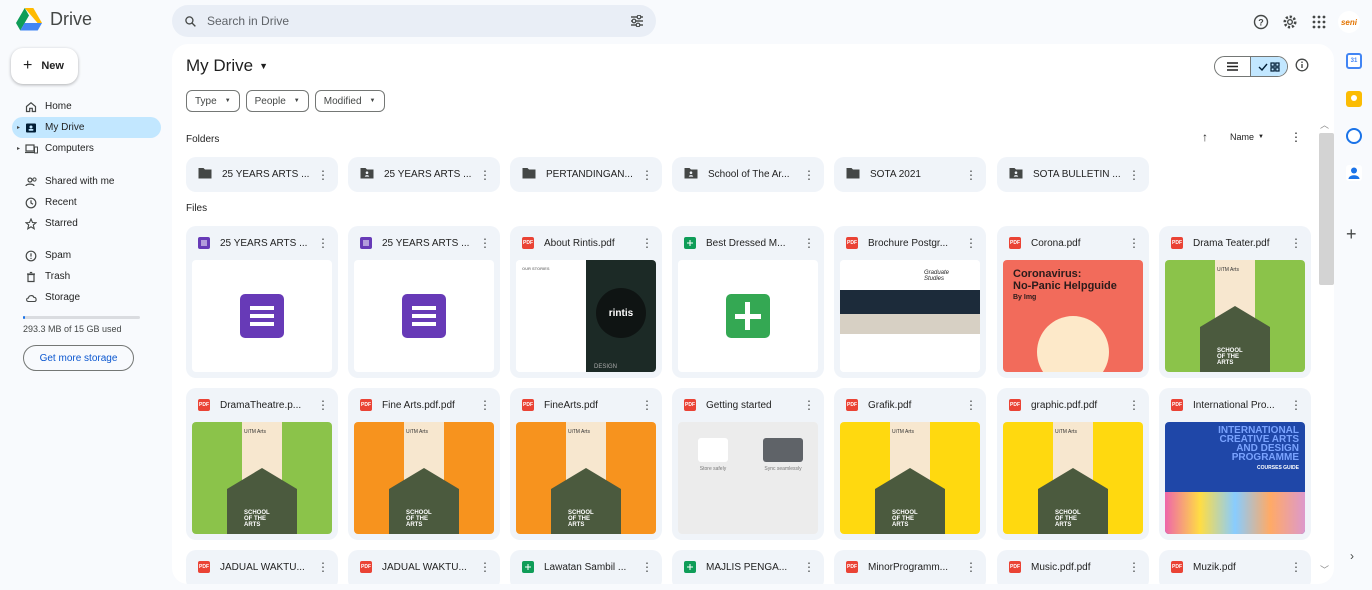 The width and height of the screenshot is (1372, 590). What do you see at coordinates (86, 297) in the screenshot?
I see `sidebar-item-storage: Storage` at bounding box center [86, 297].